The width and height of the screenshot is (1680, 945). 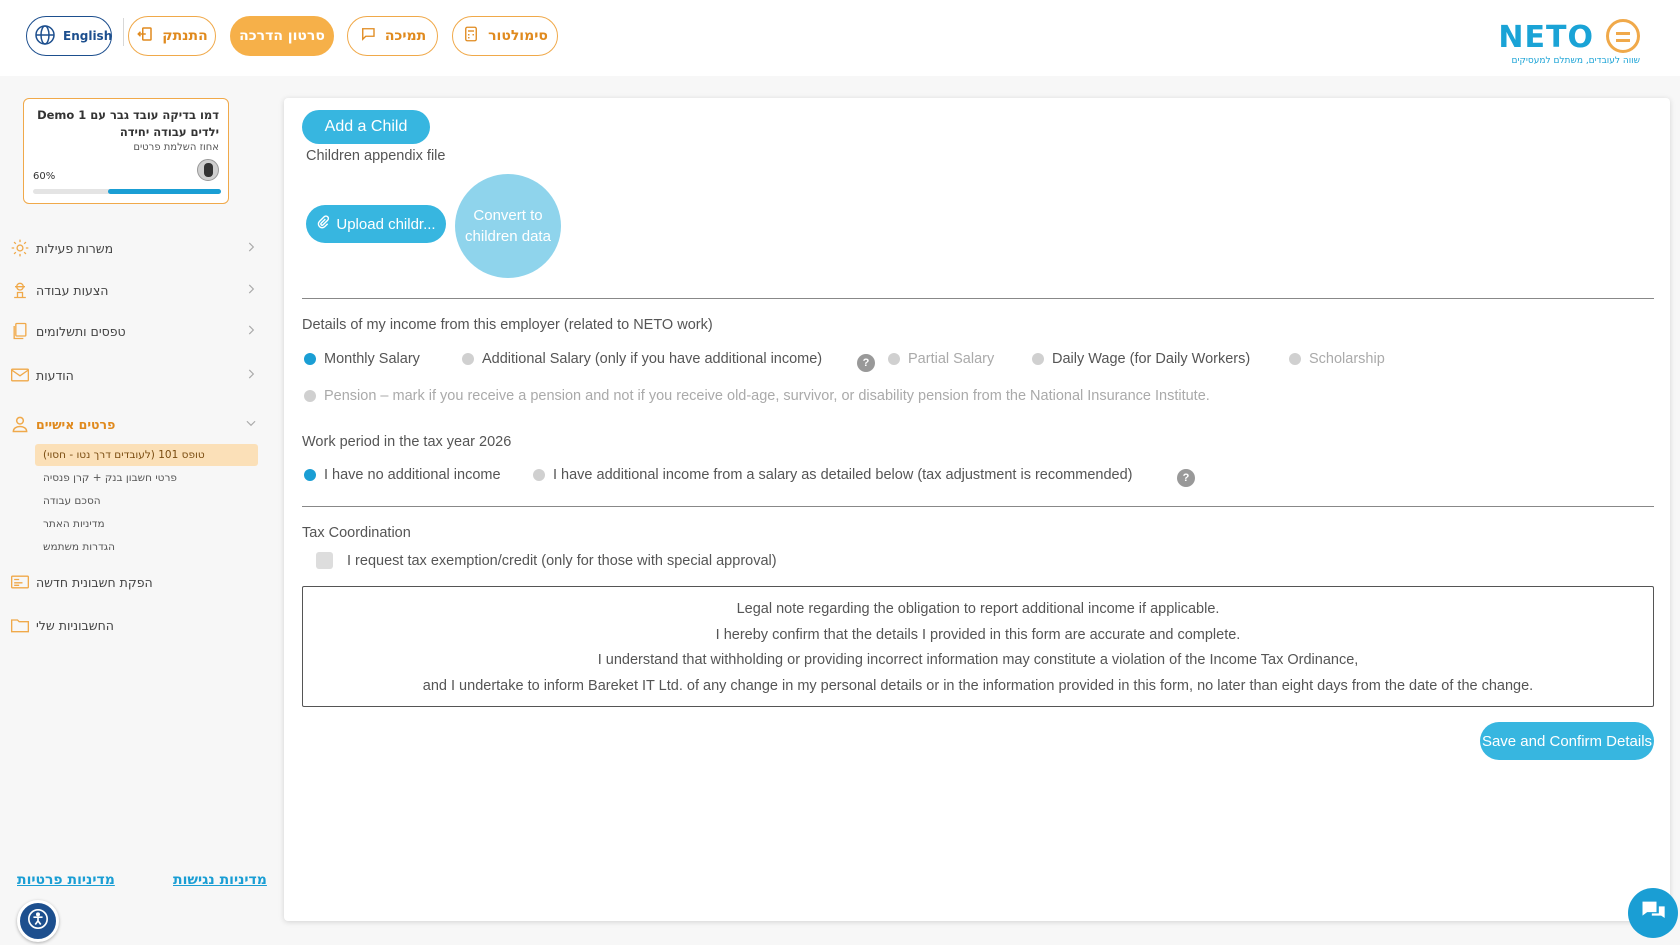 What do you see at coordinates (75, 248) in the screenshot?
I see `sidebar-item-label: משרות פעילות` at bounding box center [75, 248].